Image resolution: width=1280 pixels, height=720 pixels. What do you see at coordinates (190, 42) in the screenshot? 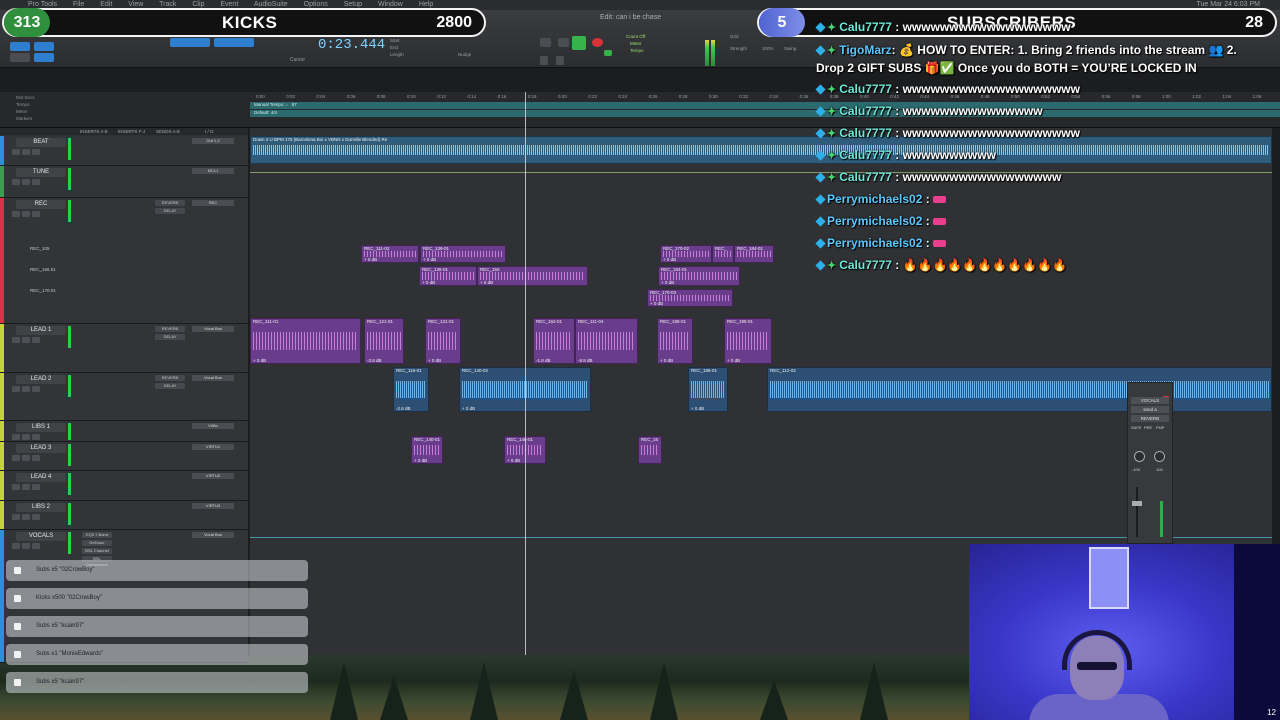
I see `zoom-tool-button` at bounding box center [190, 42].